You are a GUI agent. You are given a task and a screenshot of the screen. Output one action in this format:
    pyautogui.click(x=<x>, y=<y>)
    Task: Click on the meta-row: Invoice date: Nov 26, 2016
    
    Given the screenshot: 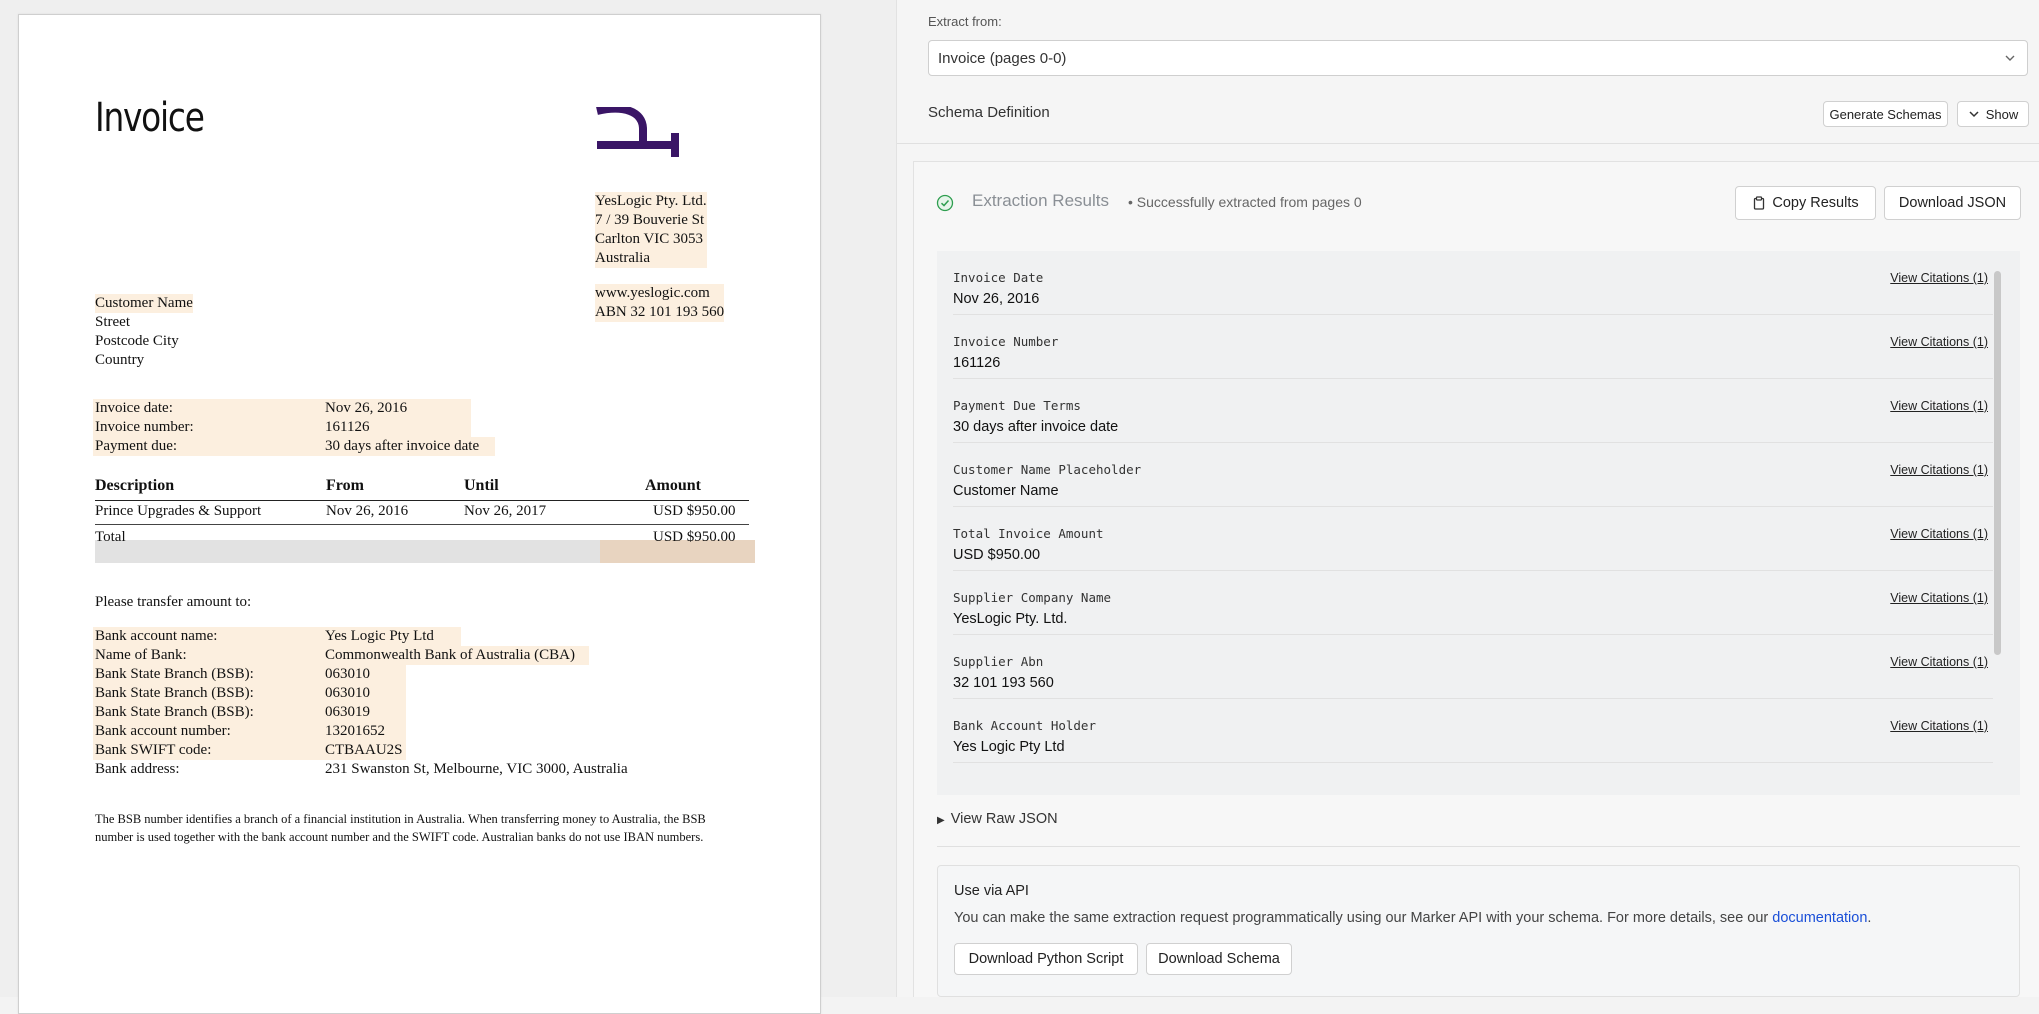 What is the action you would take?
    pyautogui.click(x=282, y=408)
    